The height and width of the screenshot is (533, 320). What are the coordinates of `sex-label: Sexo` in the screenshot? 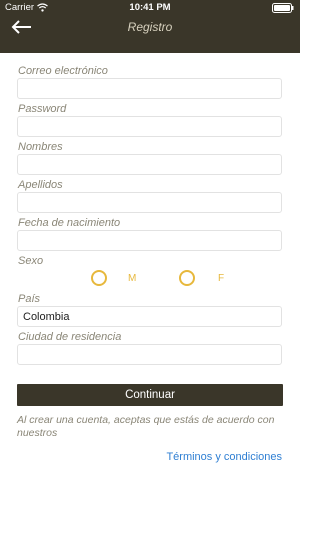 It's located at (31, 261).